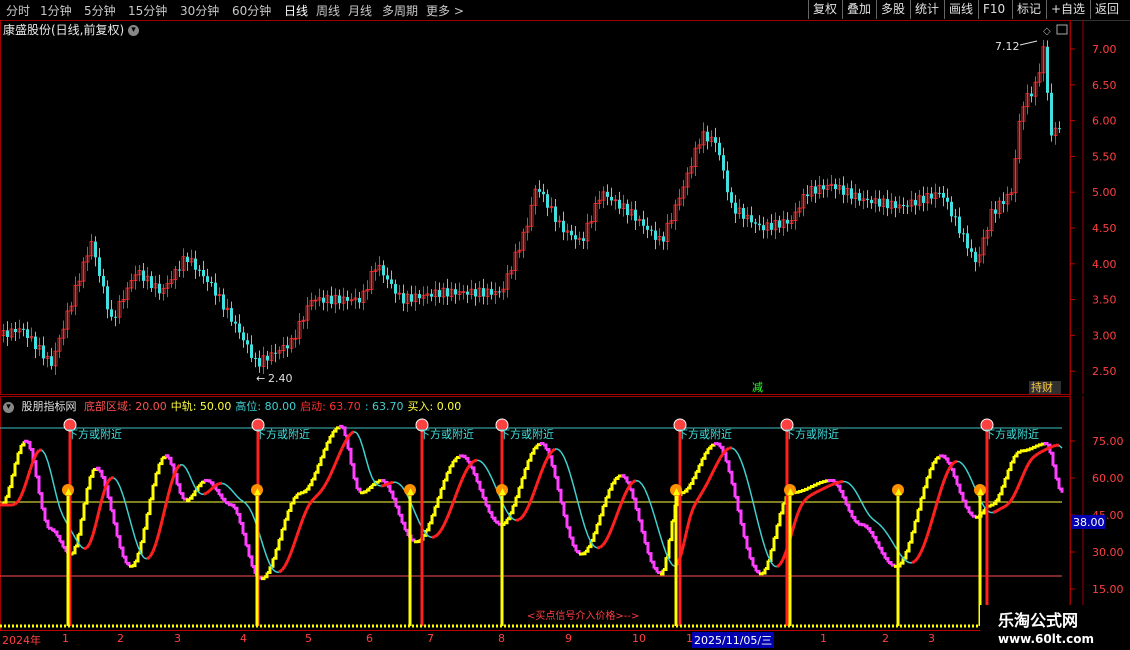  What do you see at coordinates (1108, 552) in the screenshot?
I see `indicator-tick-label: 30.00` at bounding box center [1108, 552].